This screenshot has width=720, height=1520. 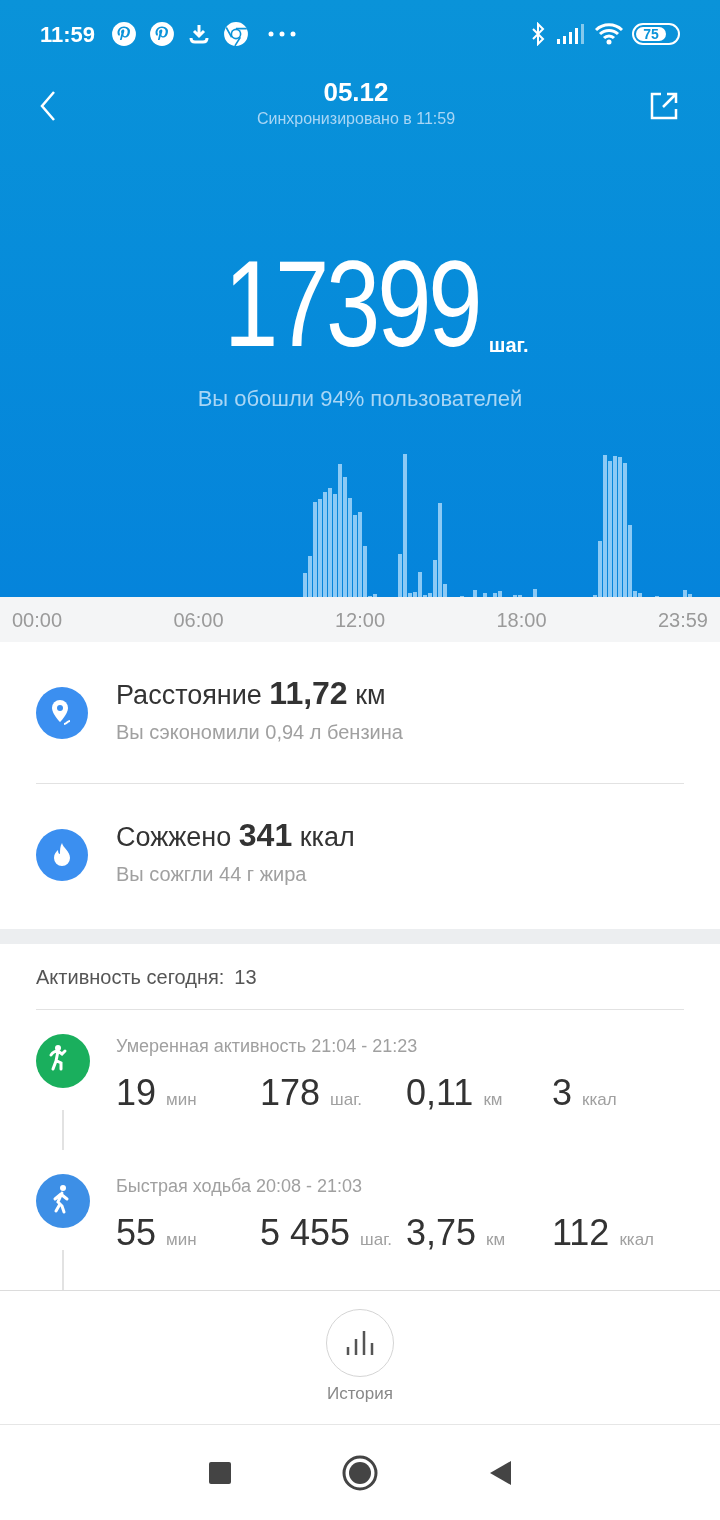 What do you see at coordinates (356, 92) in the screenshot?
I see `date-title: 05.12` at bounding box center [356, 92].